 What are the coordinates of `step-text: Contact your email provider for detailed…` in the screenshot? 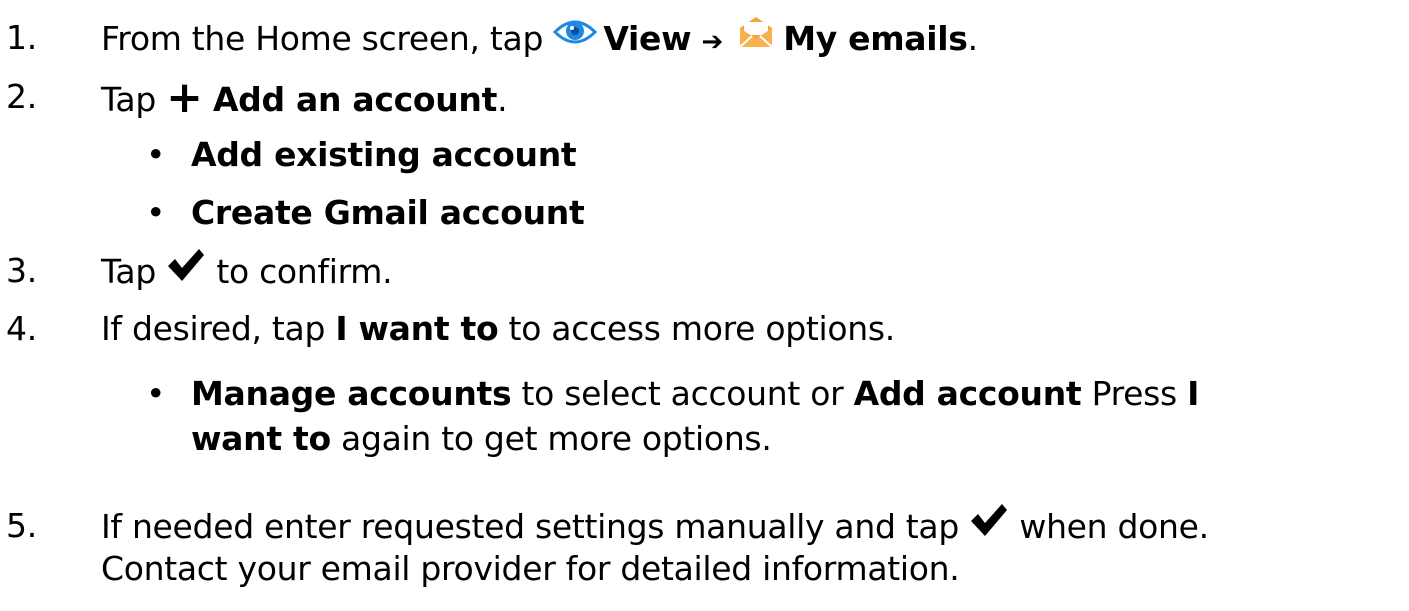 It's located at (530, 568).